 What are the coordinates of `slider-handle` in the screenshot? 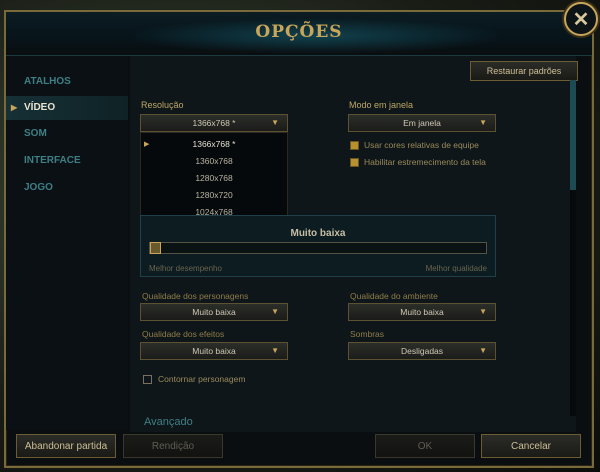 It's located at (155, 248).